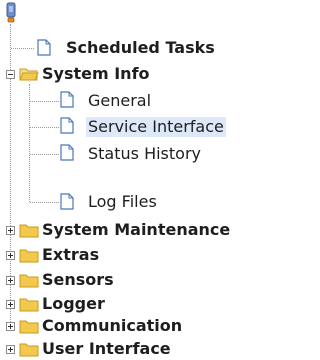 This screenshot has width=320, height=360. Describe the element at coordinates (29, 74) in the screenshot. I see `folder-open-icon` at that location.